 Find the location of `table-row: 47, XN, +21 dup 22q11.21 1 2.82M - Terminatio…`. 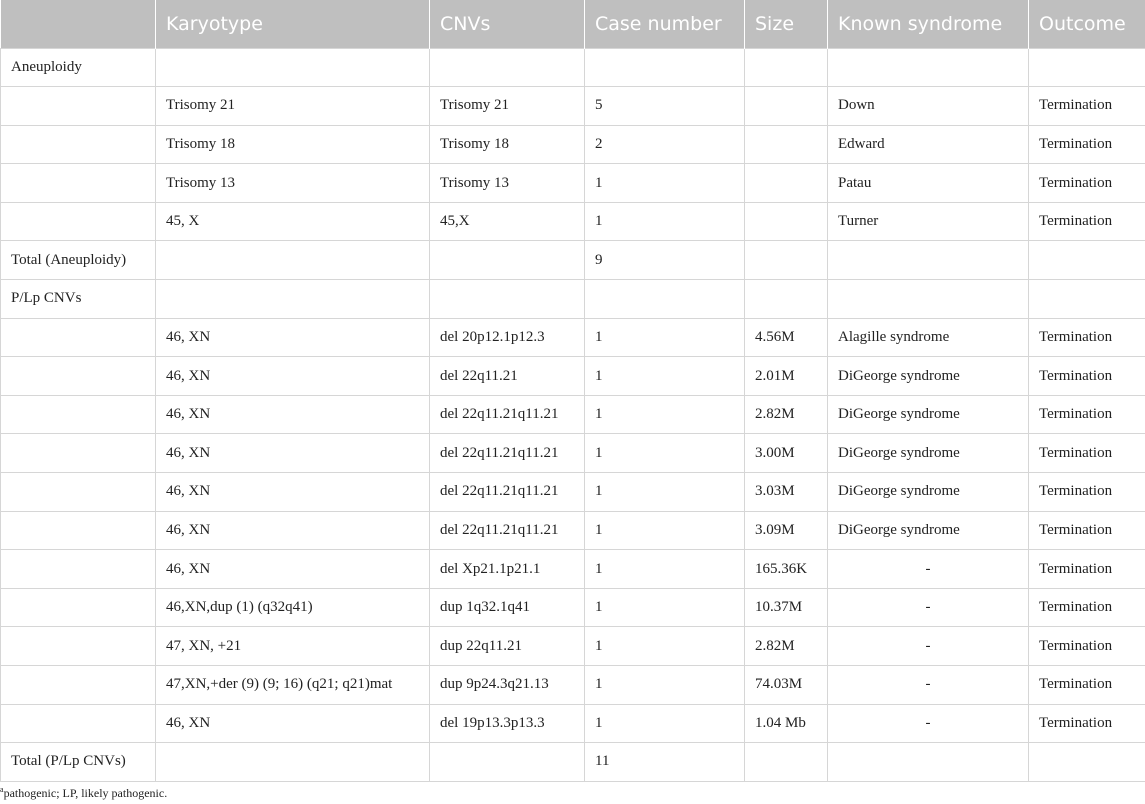

table-row: 47, XN, +21 dup 22q11.21 1 2.82M - Terminatio… is located at coordinates (572, 646).